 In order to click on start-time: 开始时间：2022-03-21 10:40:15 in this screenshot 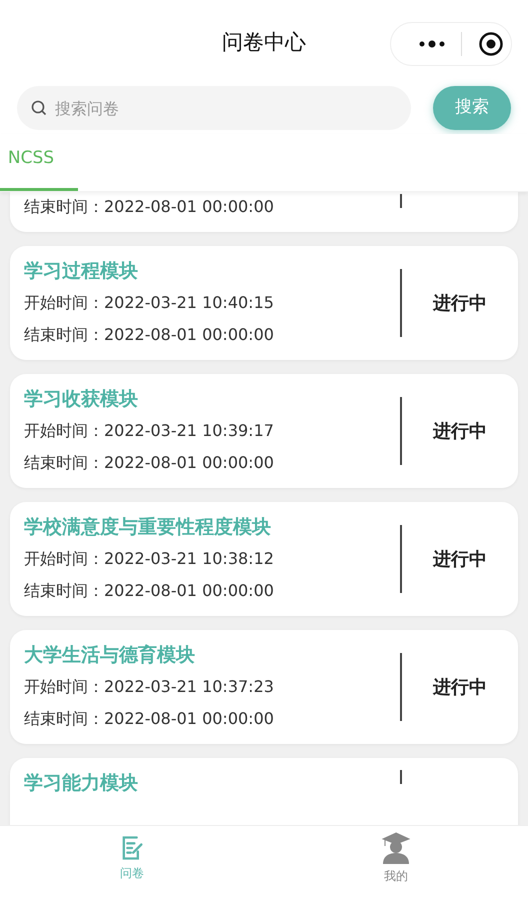, I will do `click(149, 303)`.